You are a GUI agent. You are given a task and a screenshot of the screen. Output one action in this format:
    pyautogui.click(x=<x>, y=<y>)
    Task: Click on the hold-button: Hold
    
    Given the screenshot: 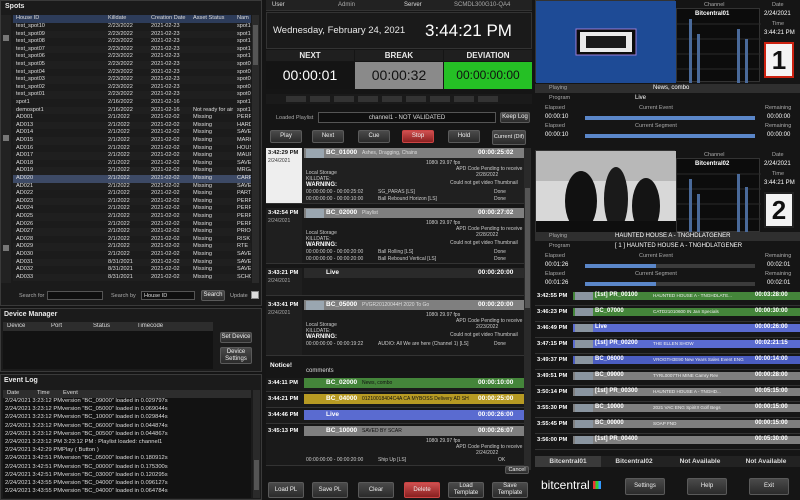 What is the action you would take?
    pyautogui.click(x=464, y=136)
    